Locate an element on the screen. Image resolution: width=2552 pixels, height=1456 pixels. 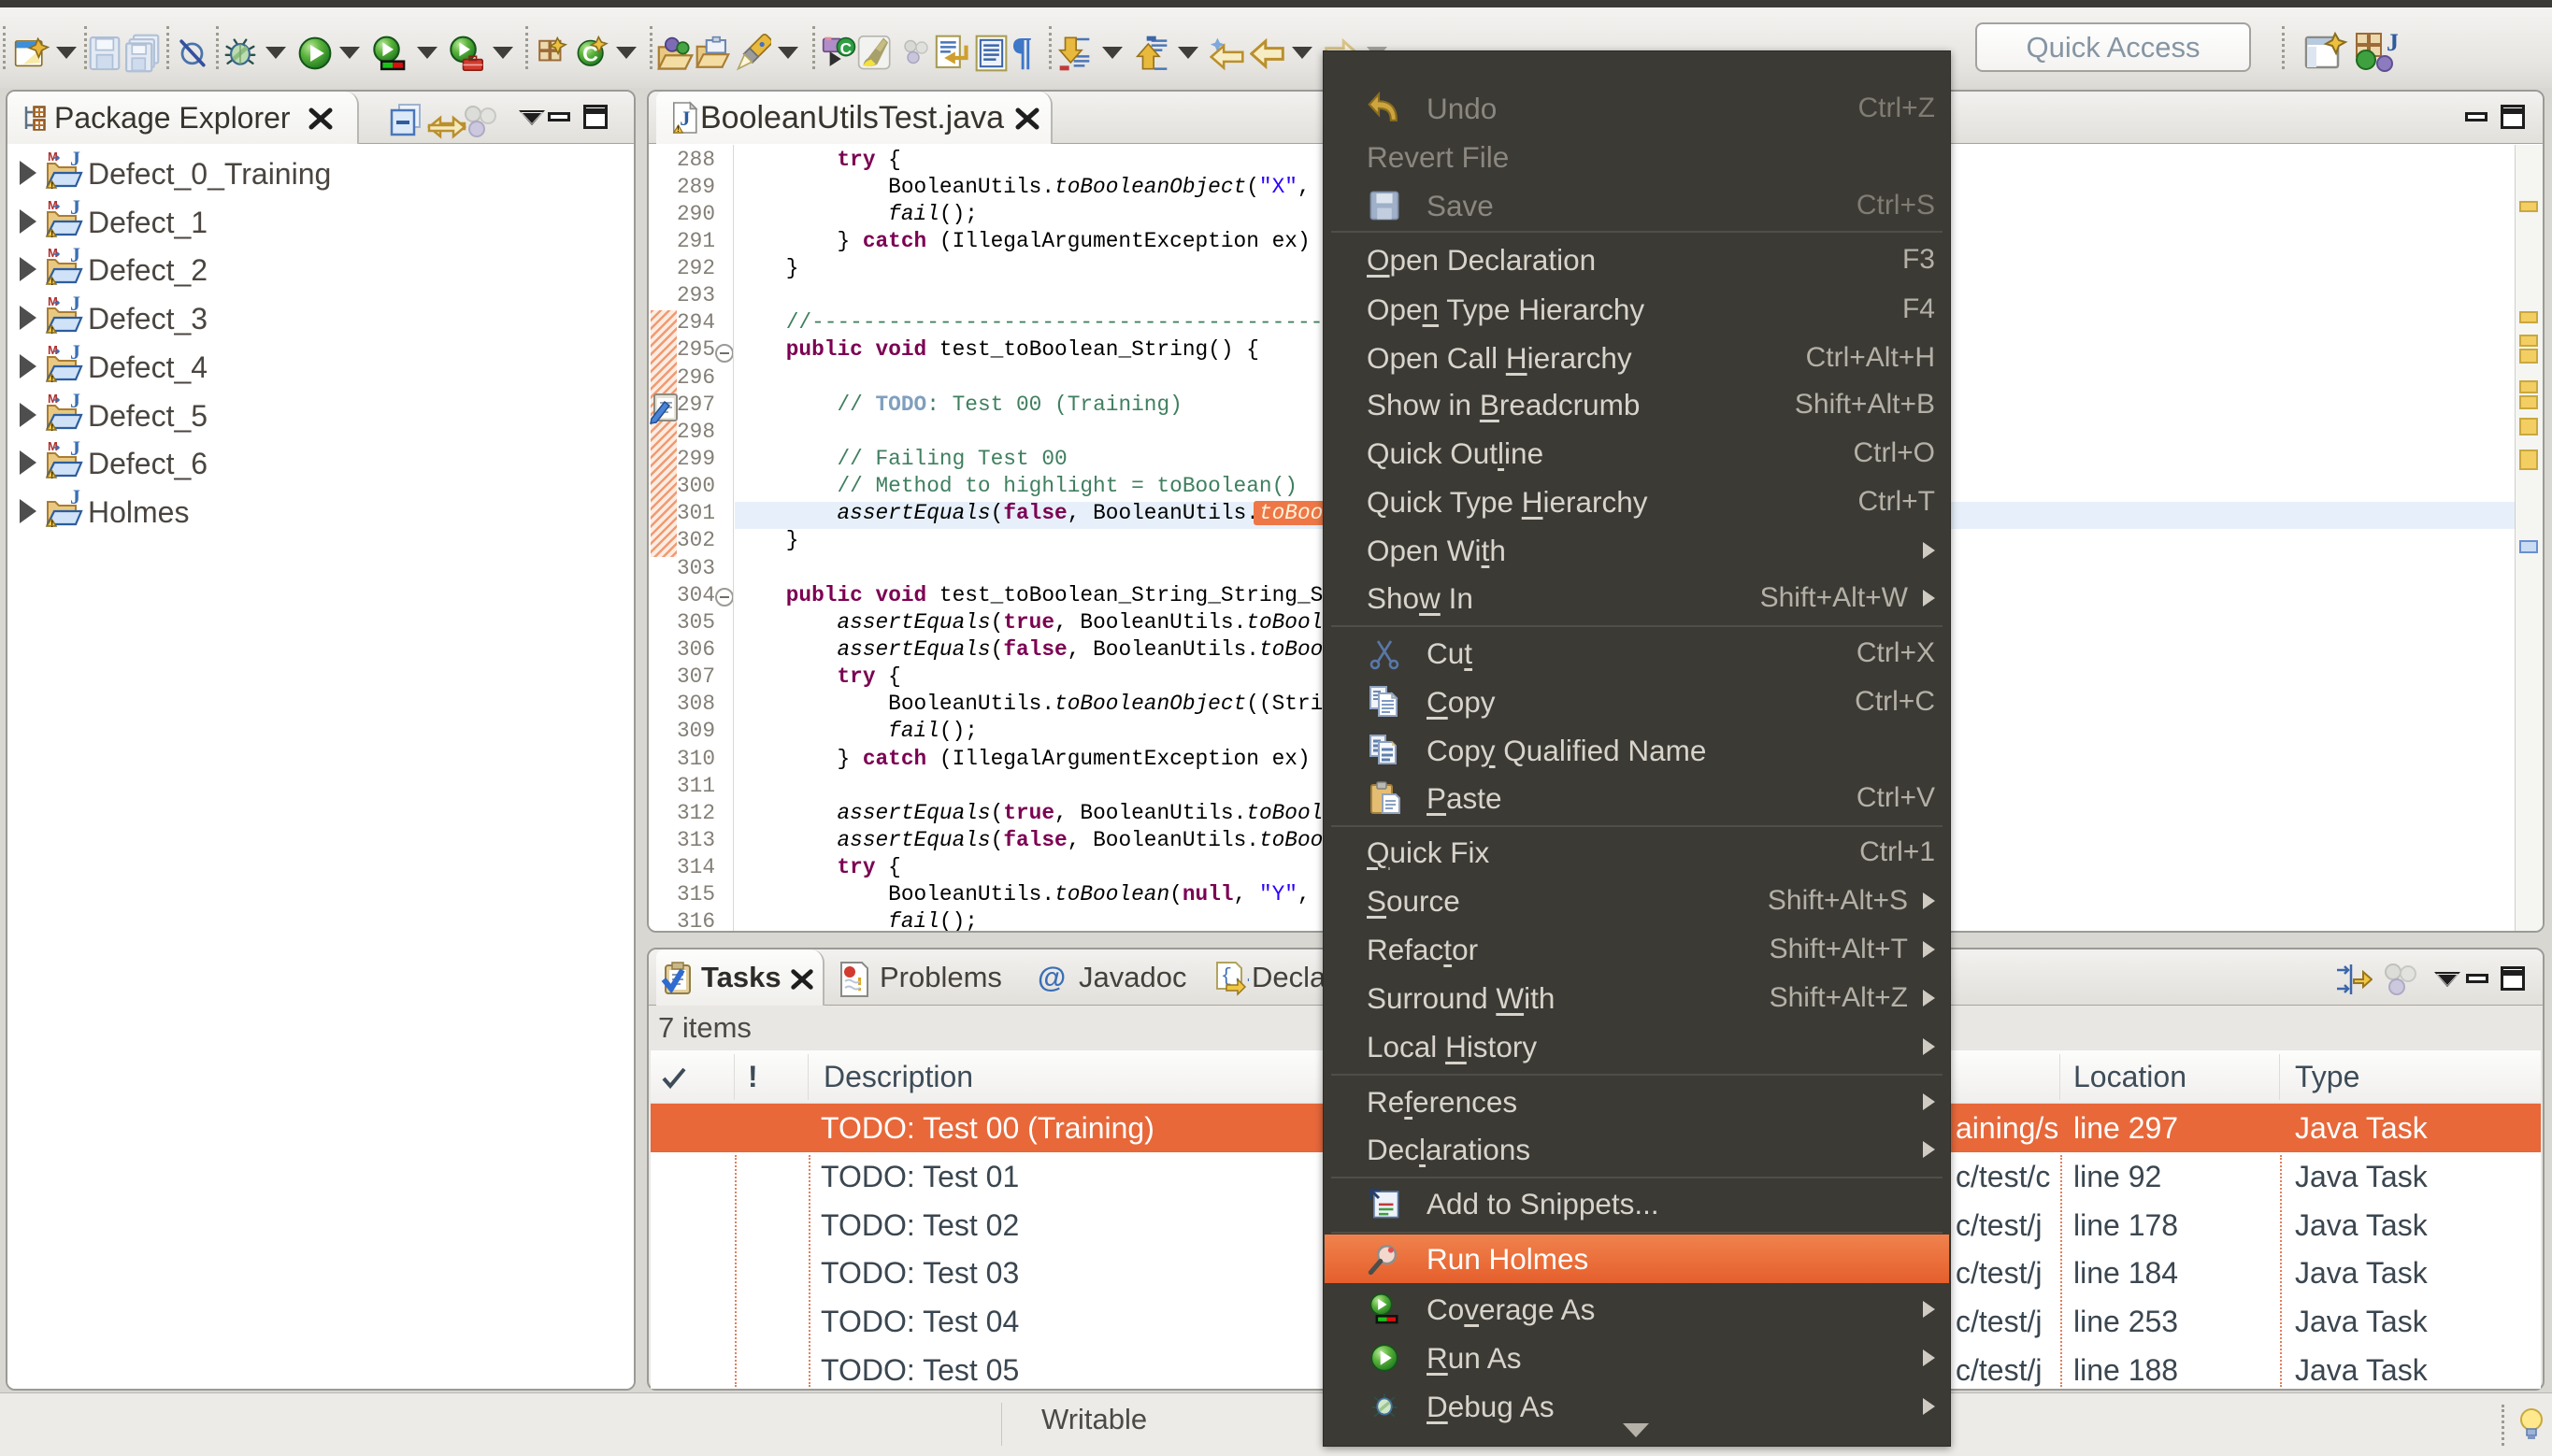
svg-text: C is located at coordinates (846, 48).